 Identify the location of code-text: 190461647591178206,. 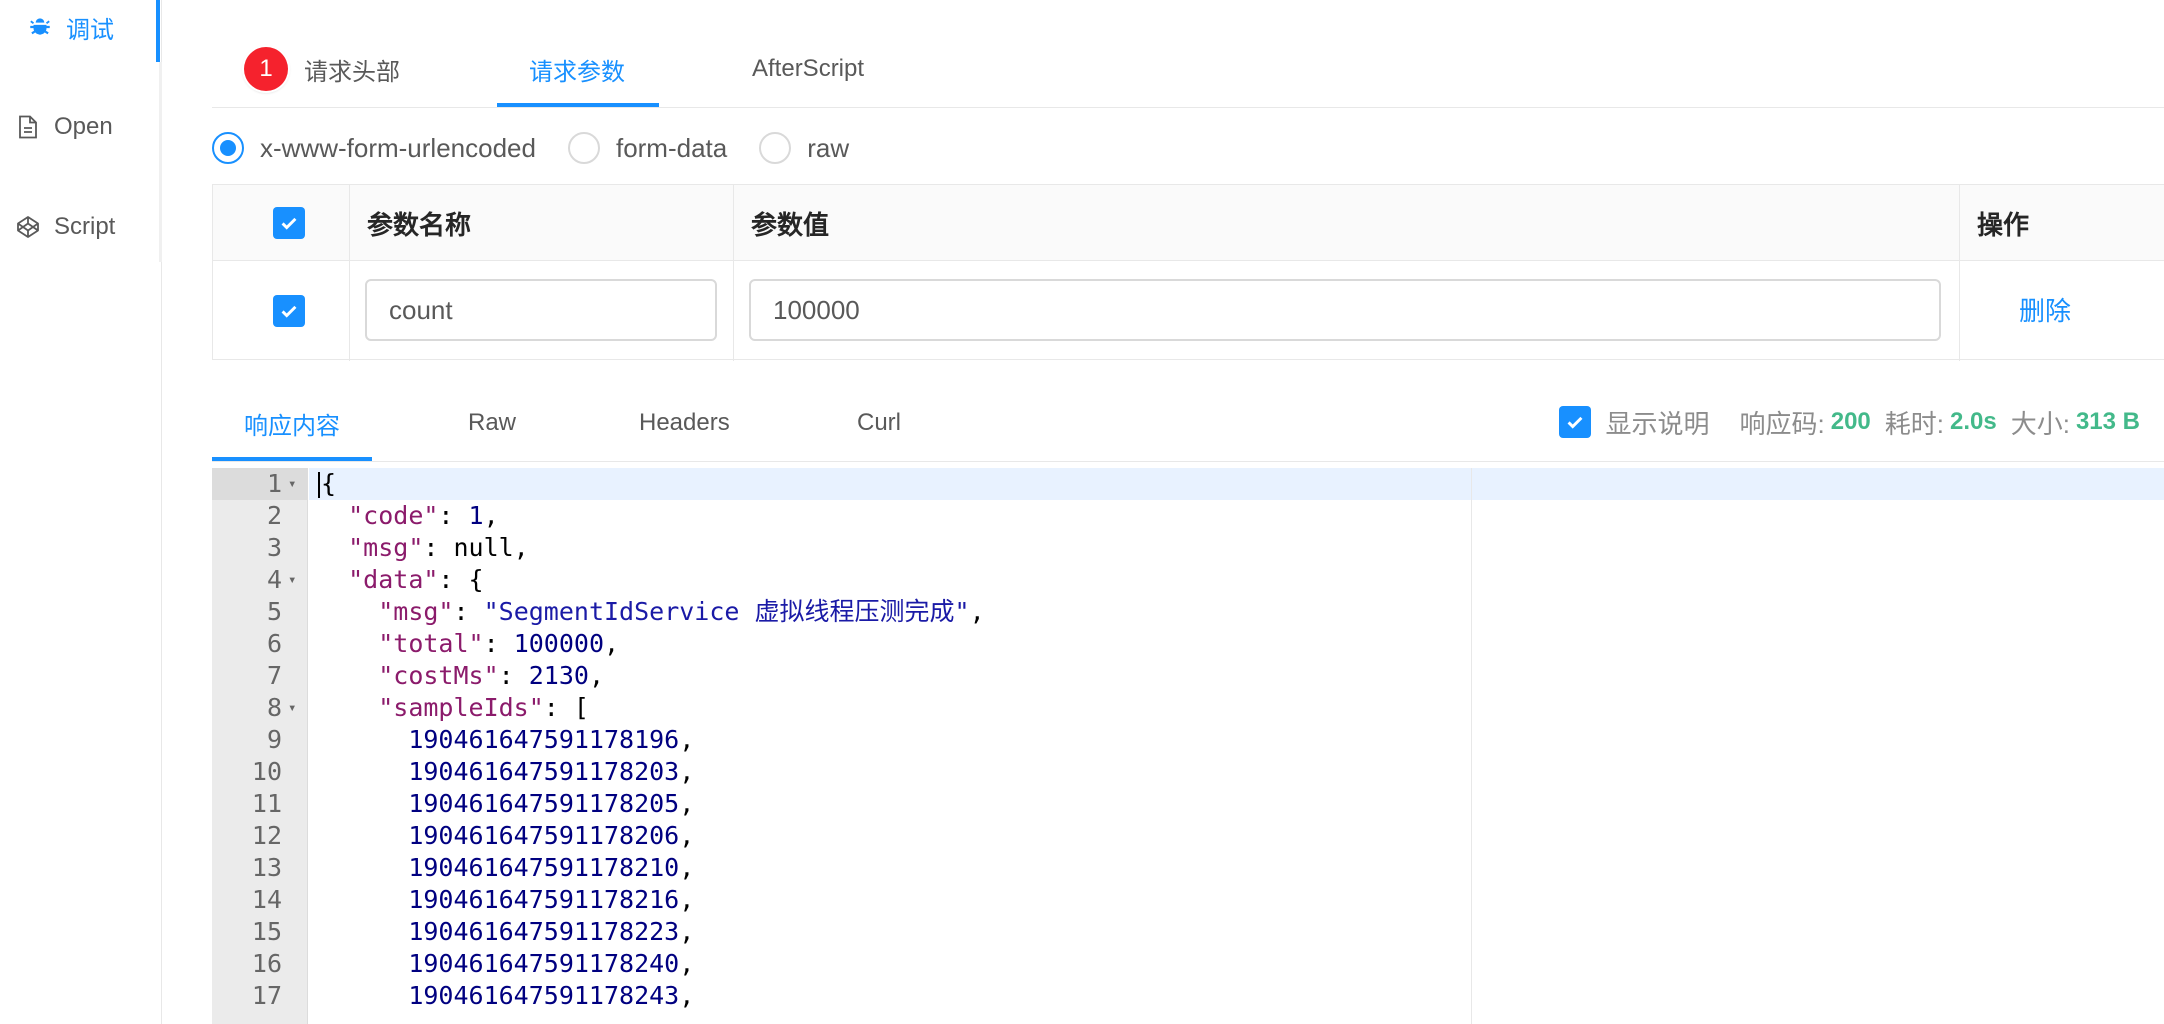
(506, 836).